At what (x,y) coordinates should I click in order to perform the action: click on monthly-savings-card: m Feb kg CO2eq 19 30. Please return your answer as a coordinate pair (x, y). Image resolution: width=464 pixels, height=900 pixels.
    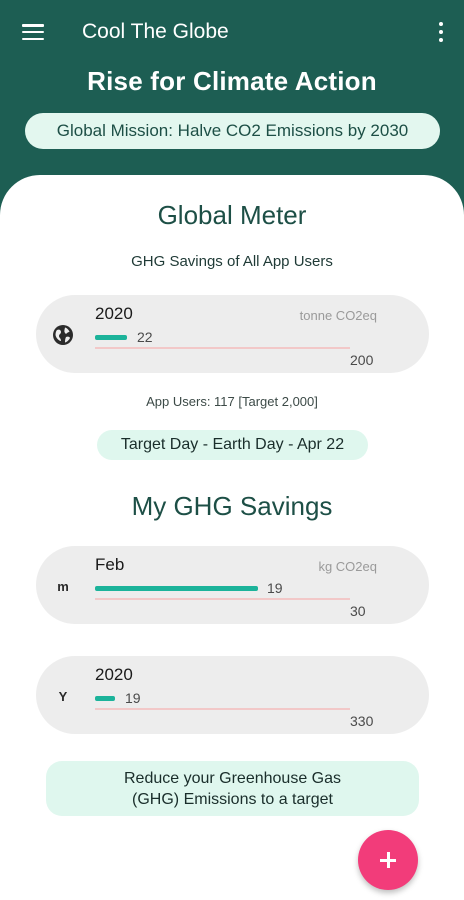
    Looking at the image, I should click on (232, 585).